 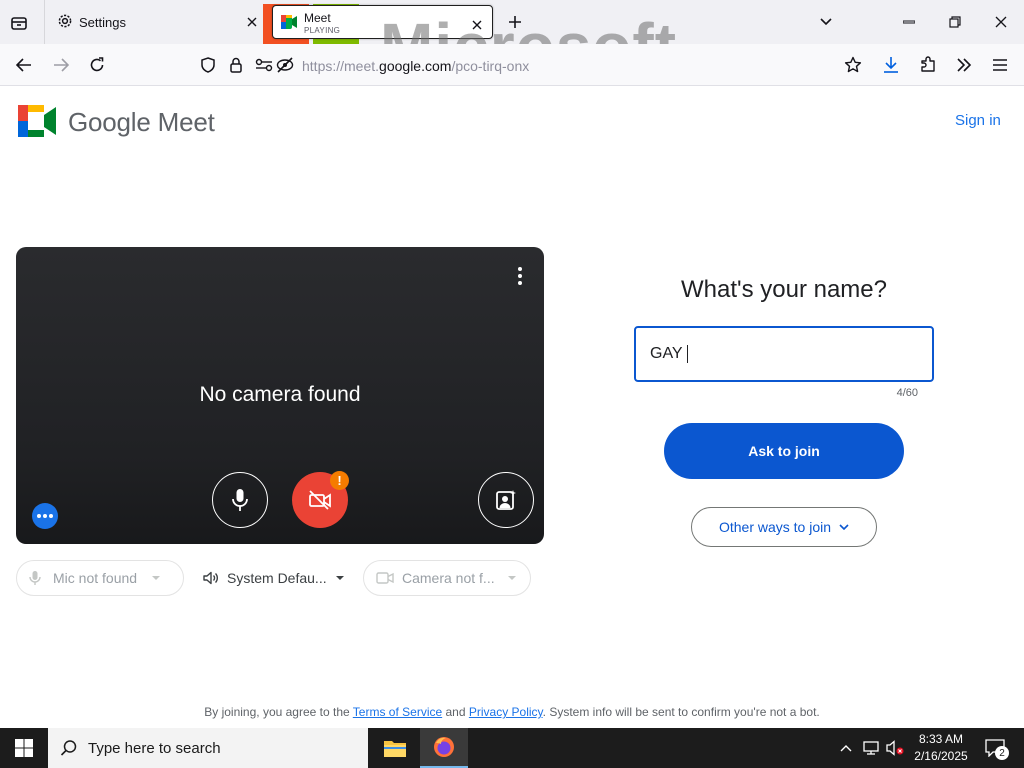 What do you see at coordinates (444, 748) in the screenshot?
I see `firefox-taskbar-icon` at bounding box center [444, 748].